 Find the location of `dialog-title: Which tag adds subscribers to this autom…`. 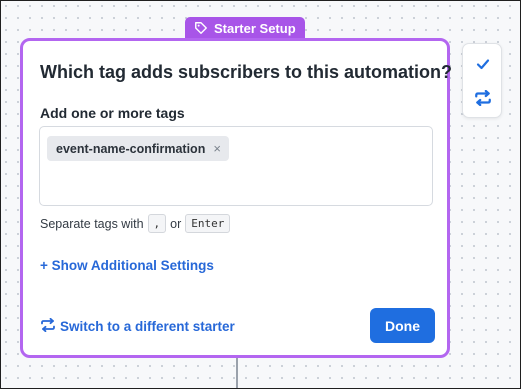

dialog-title: Which tag adds subscribers to this autom… is located at coordinates (246, 72).